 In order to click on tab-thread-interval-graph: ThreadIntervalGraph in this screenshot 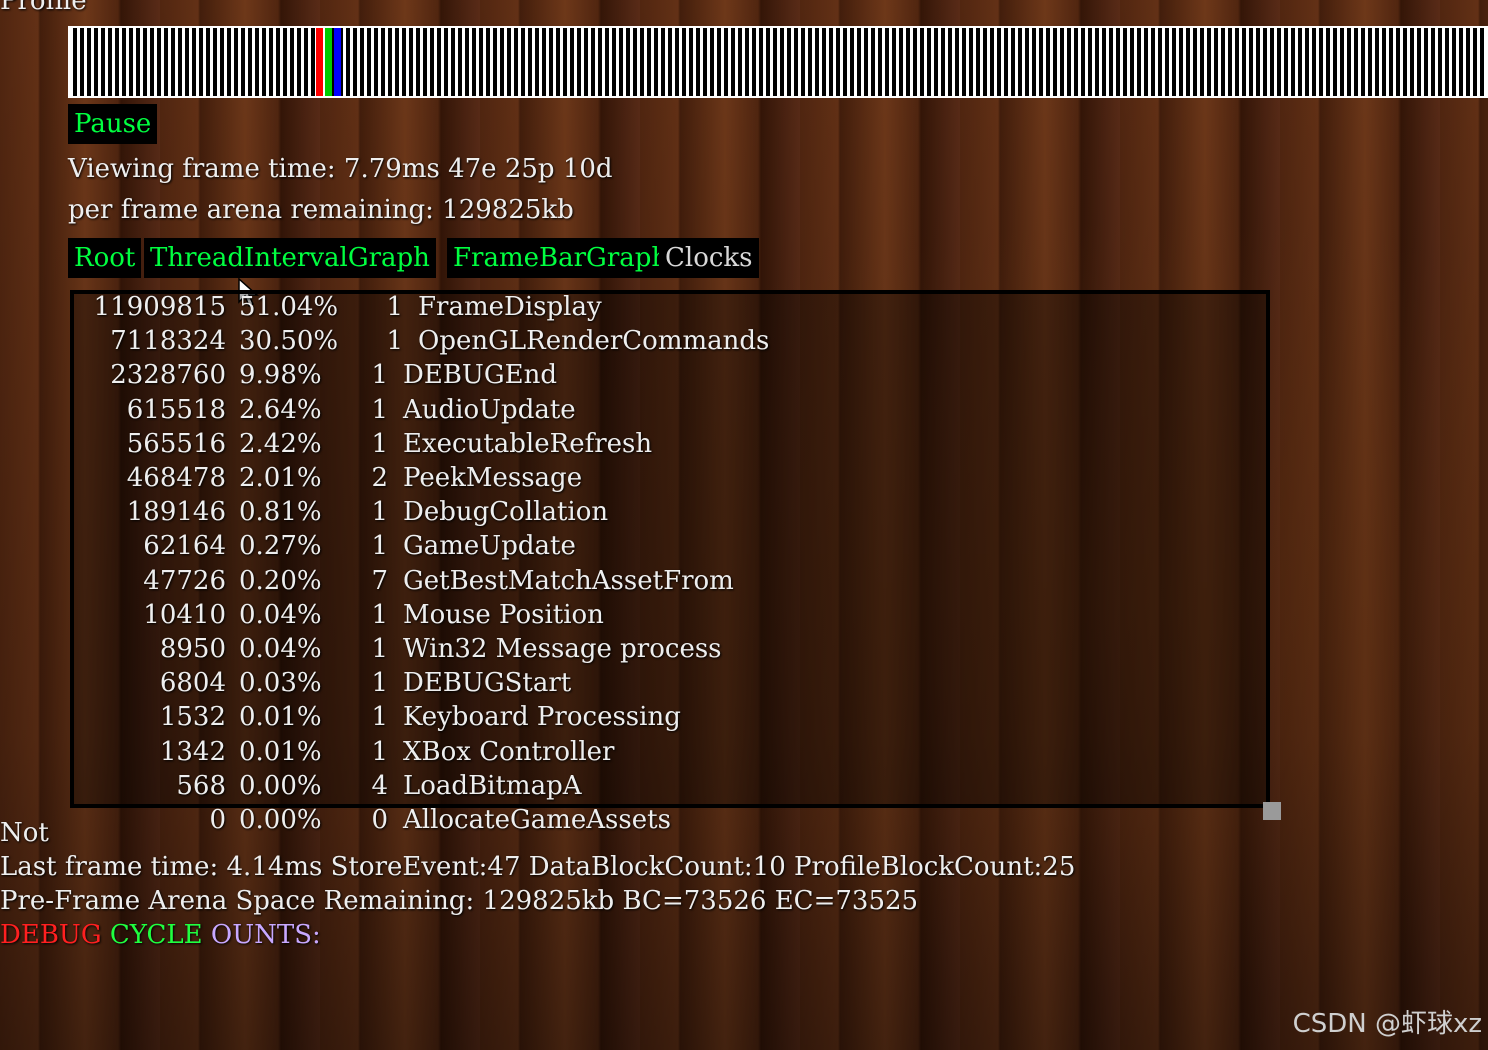, I will do `click(290, 258)`.